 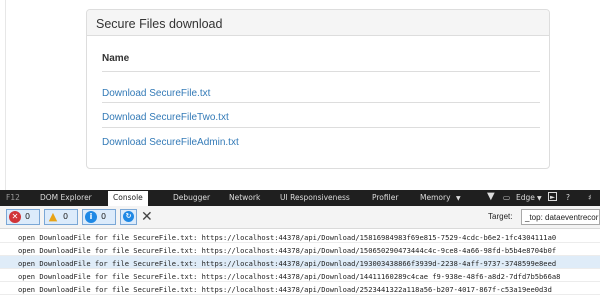 I want to click on name-column-header: Name, so click(x=116, y=58).